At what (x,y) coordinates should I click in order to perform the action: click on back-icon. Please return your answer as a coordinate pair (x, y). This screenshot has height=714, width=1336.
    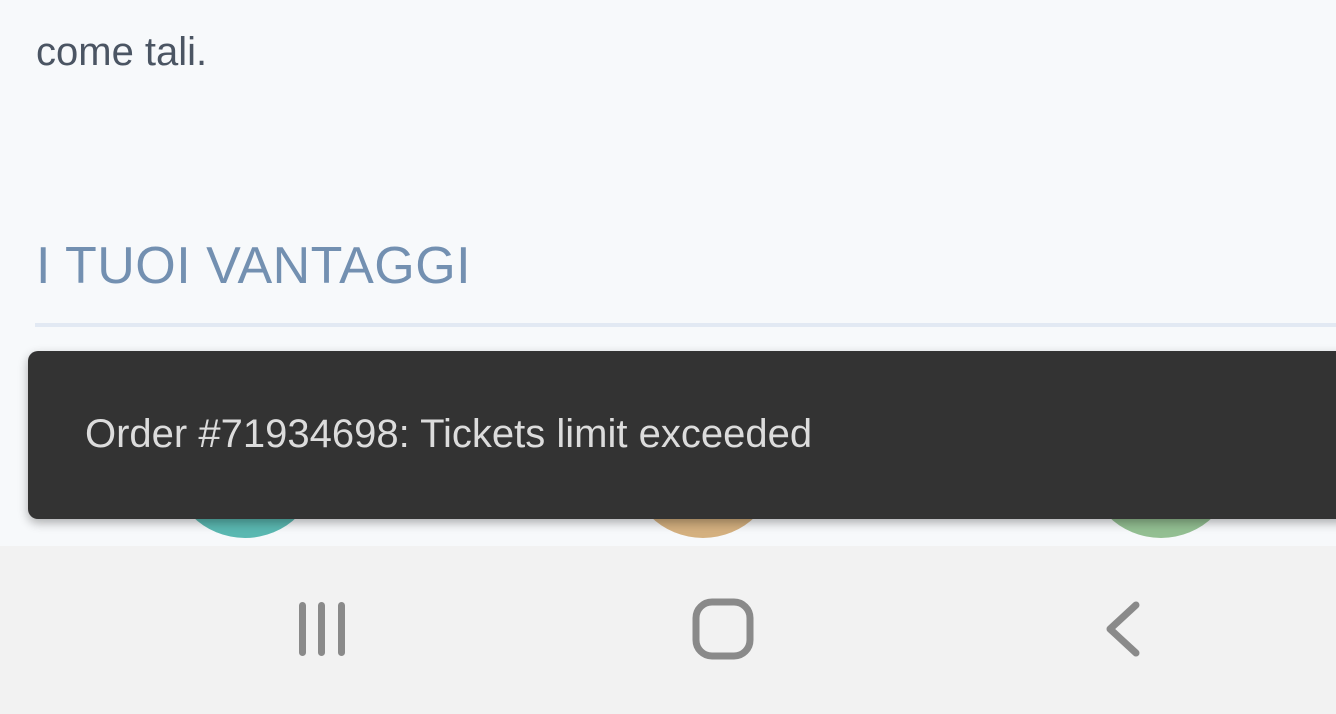
    Looking at the image, I should click on (1123, 629).